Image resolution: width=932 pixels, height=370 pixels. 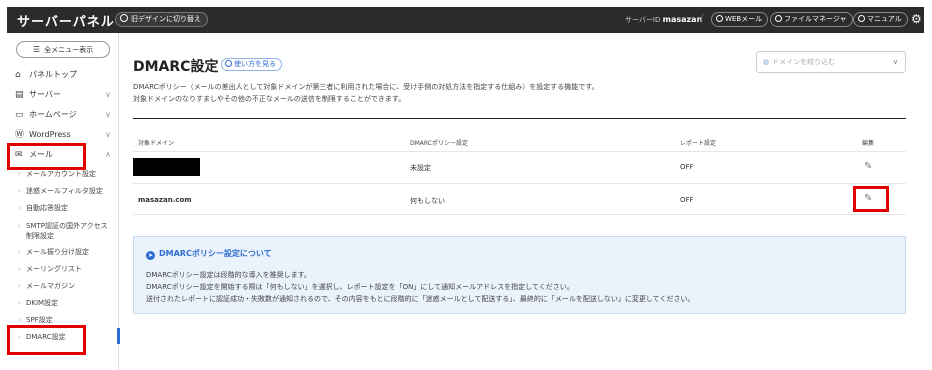 I want to click on manual-button: マニュアル, so click(x=880, y=19).